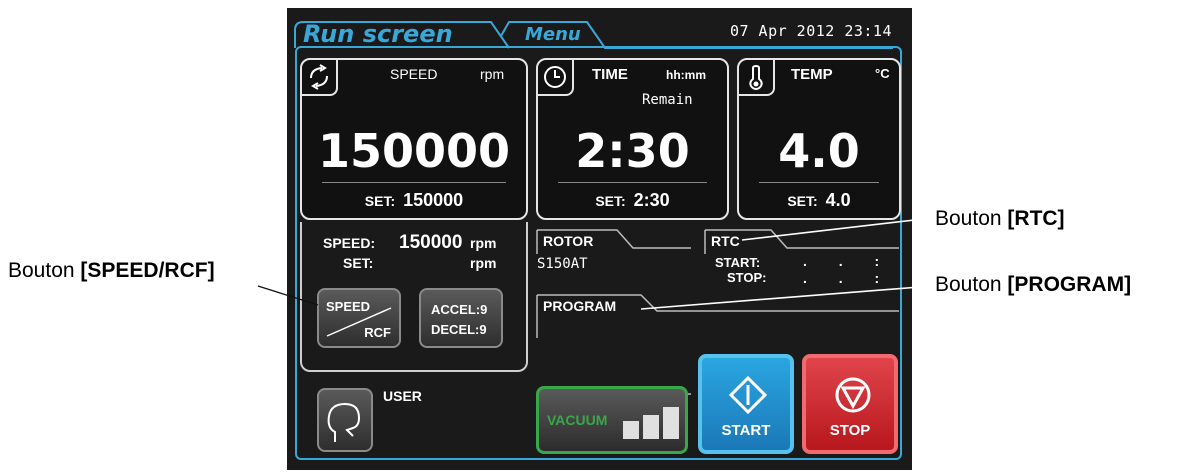 This screenshot has height=473, width=1187. What do you see at coordinates (111, 270) in the screenshot?
I see `callout-speed-rcf: Bouton [SPEED/RCF]` at bounding box center [111, 270].